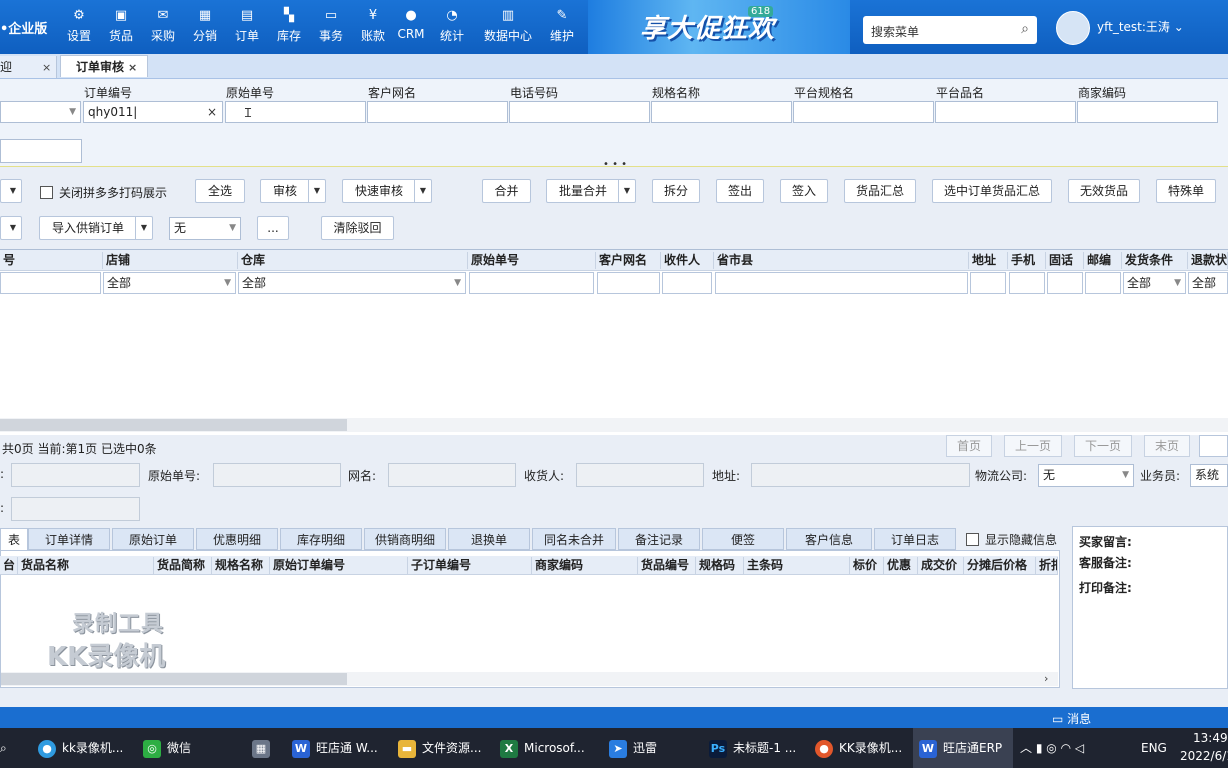 The height and width of the screenshot is (768, 1228). Describe the element at coordinates (1065, 283) in the screenshot. I see `filter-tel` at that location.